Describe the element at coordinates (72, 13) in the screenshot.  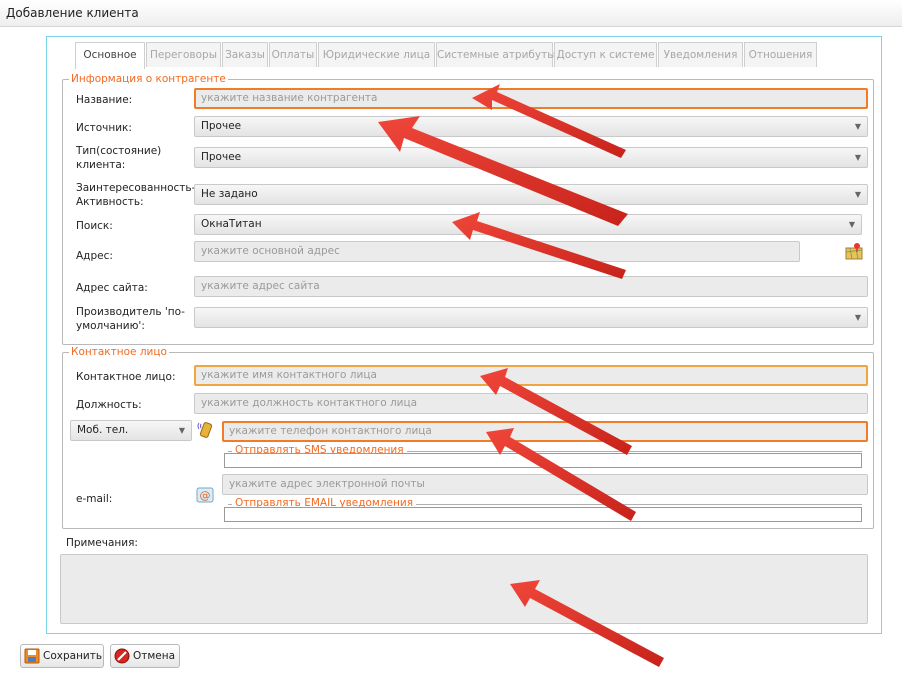
I see `window-title: Добавление клиента` at that location.